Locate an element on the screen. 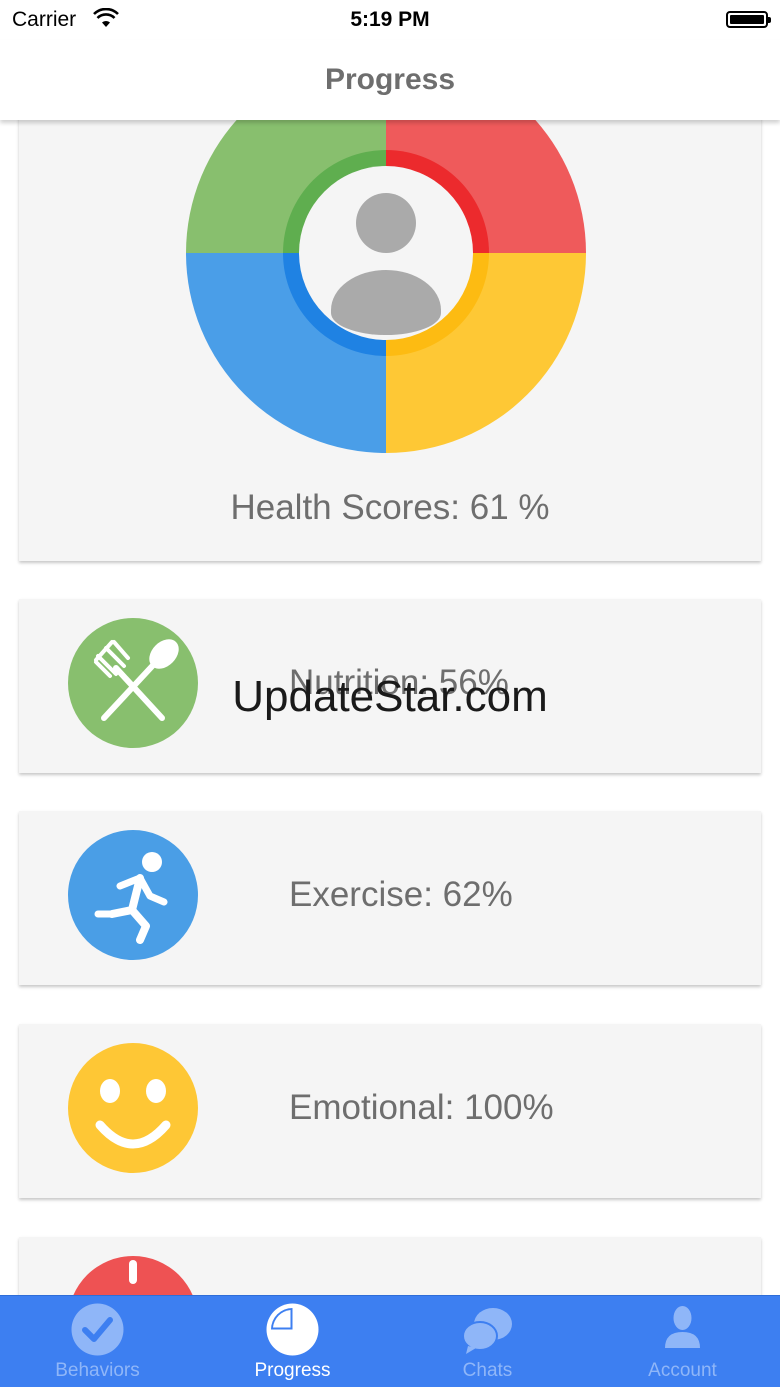  tab-account: Account is located at coordinates (682, 1342).